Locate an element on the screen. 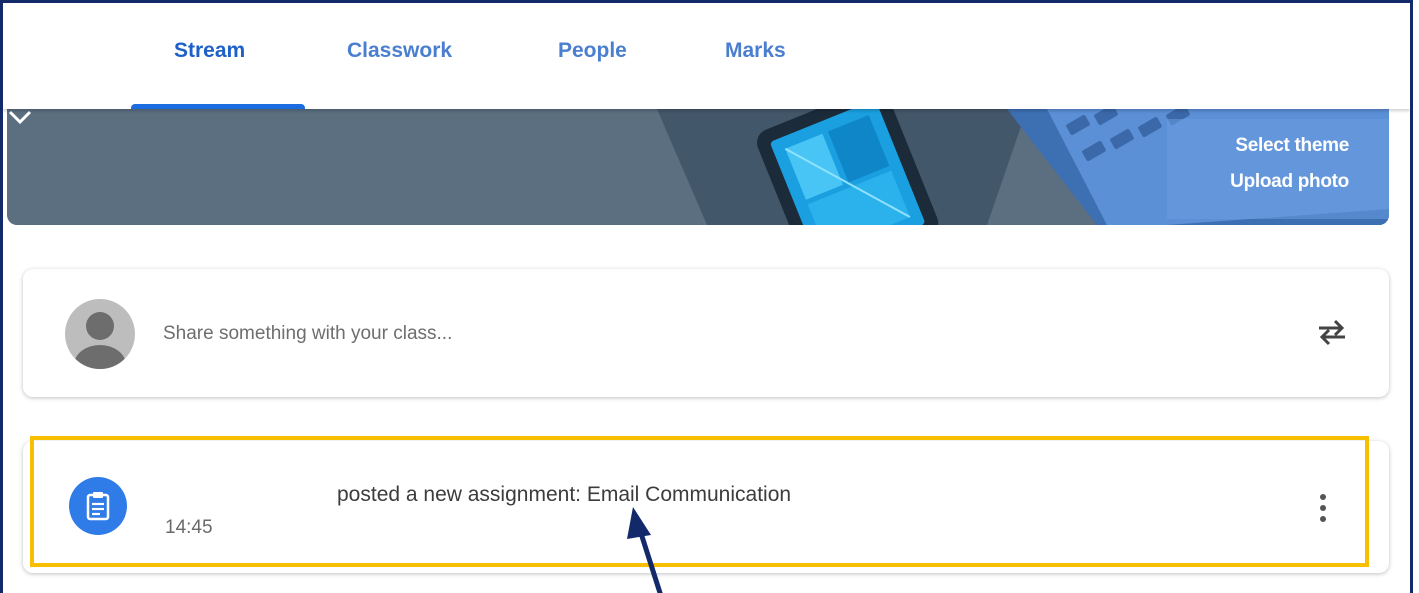 This screenshot has width=1419, height=593. clipboard-icon is located at coordinates (98, 506).